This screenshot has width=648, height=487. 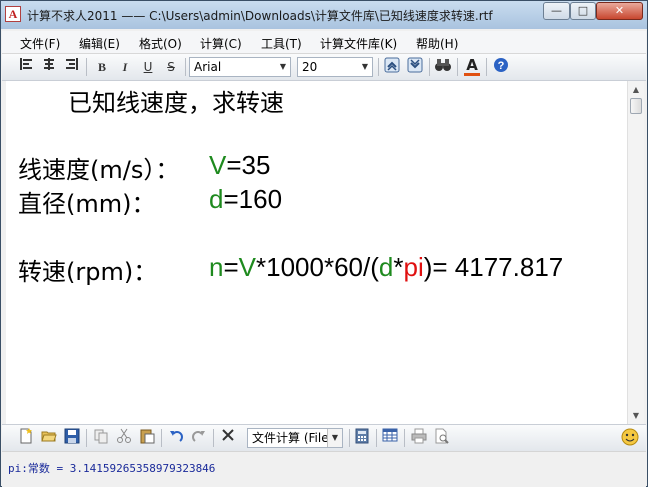 I want to click on rpm-equals: =, so click(x=231, y=267).